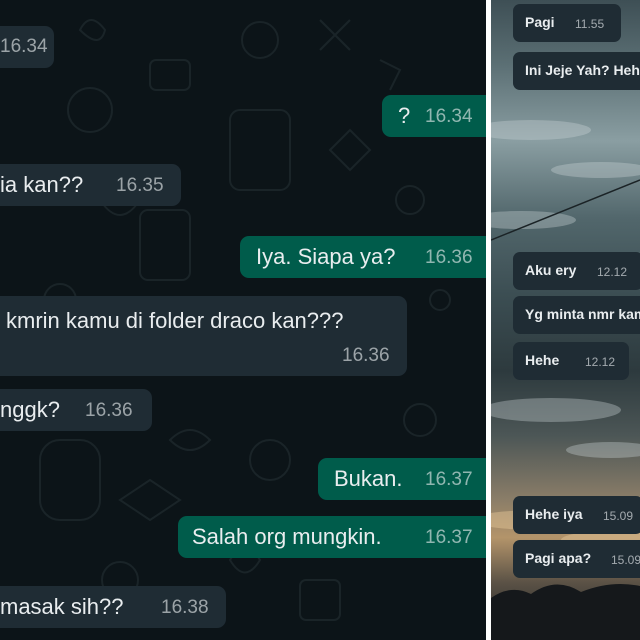  I want to click on message-time: 16.38, so click(185, 607).